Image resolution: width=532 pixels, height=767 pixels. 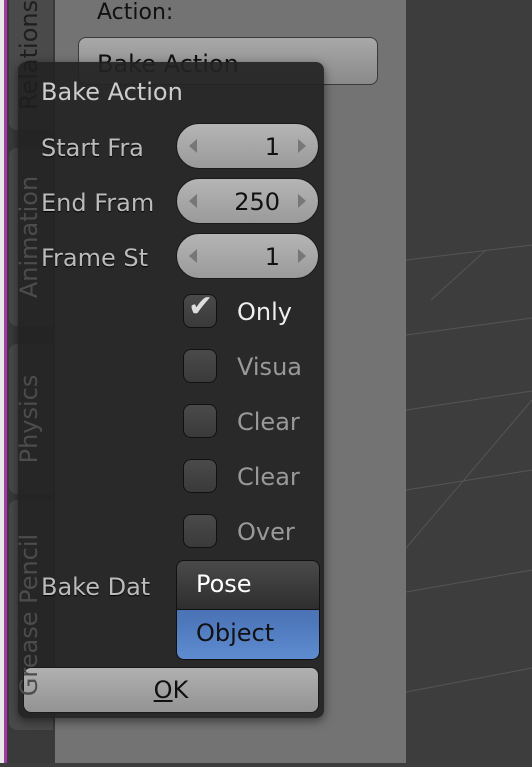 What do you see at coordinates (264, 312) in the screenshot?
I see `checkbox-label: Only` at bounding box center [264, 312].